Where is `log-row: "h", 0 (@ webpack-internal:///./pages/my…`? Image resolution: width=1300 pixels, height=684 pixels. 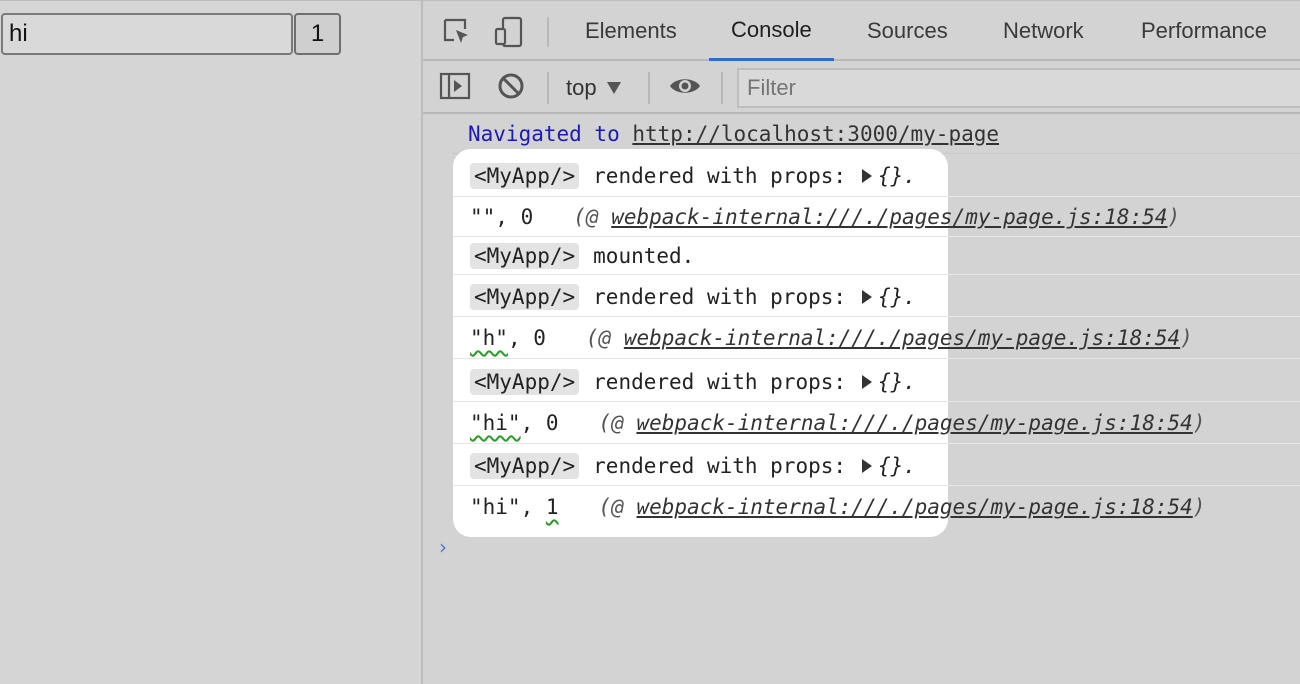
log-row: "h", 0 (@ webpack-internal:///./pages/my… is located at coordinates (831, 338).